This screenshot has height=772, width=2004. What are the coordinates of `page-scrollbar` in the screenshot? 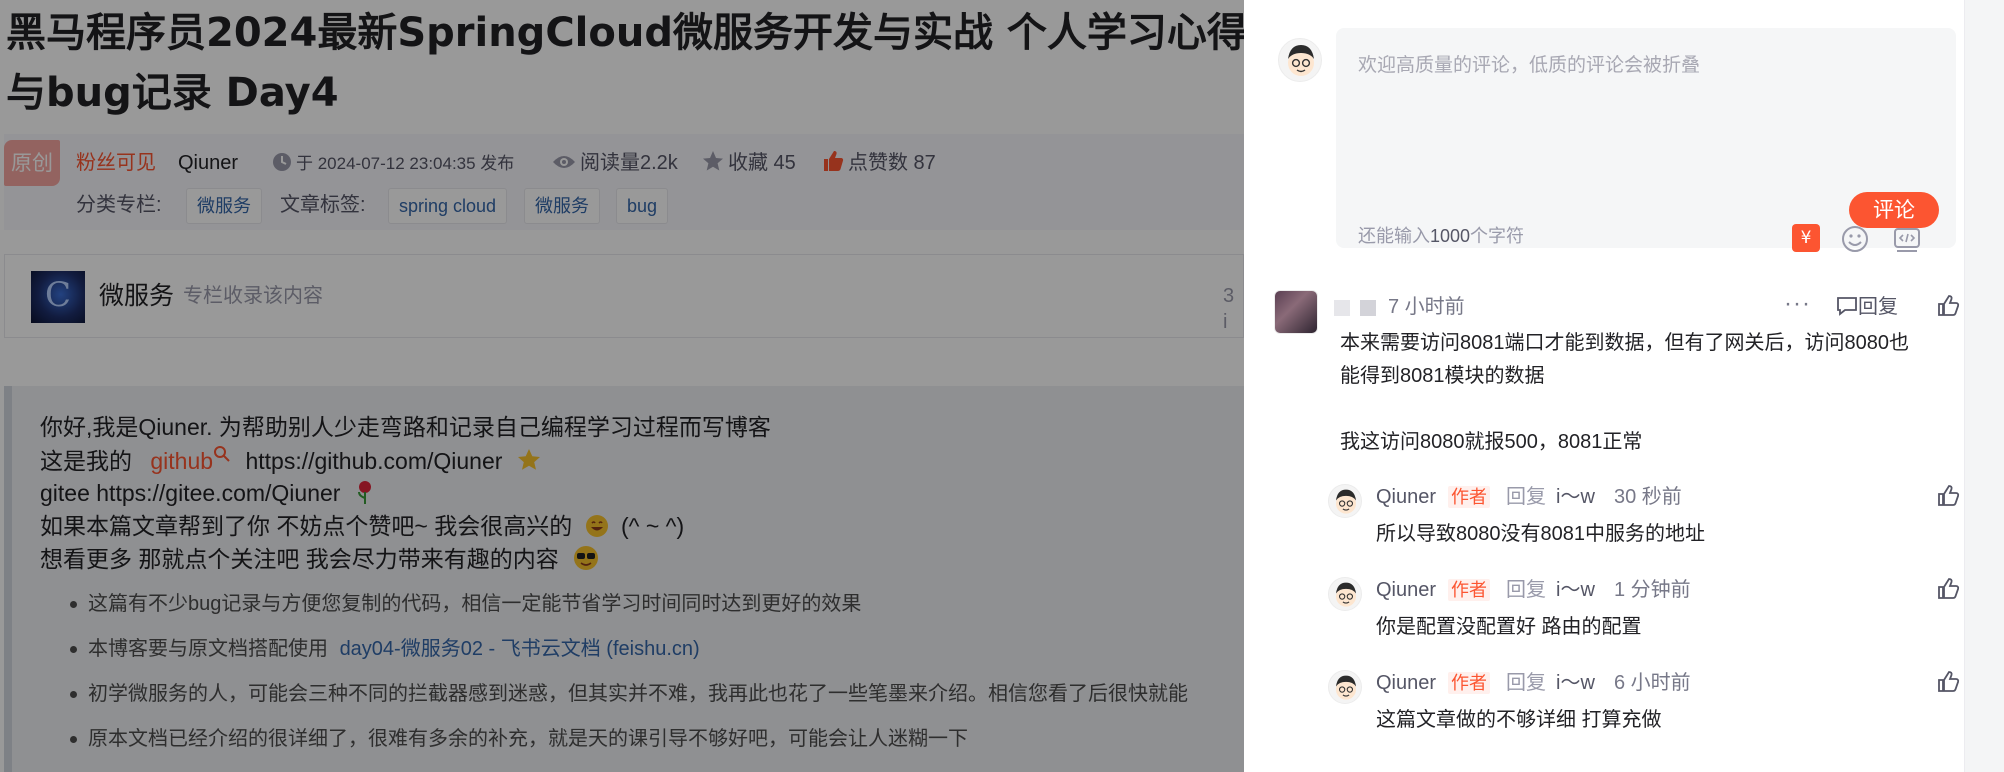 It's located at (1984, 386).